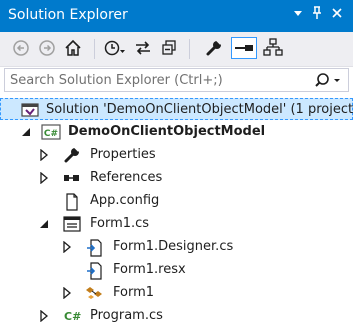 This screenshot has height=331, width=353. Describe the element at coordinates (125, 200) in the screenshot. I see `tree-item-label: App.config` at that location.